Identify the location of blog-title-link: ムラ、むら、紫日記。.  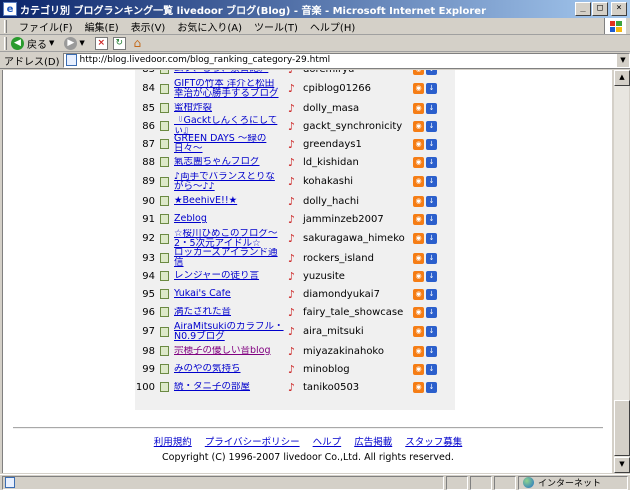
(229, 72).